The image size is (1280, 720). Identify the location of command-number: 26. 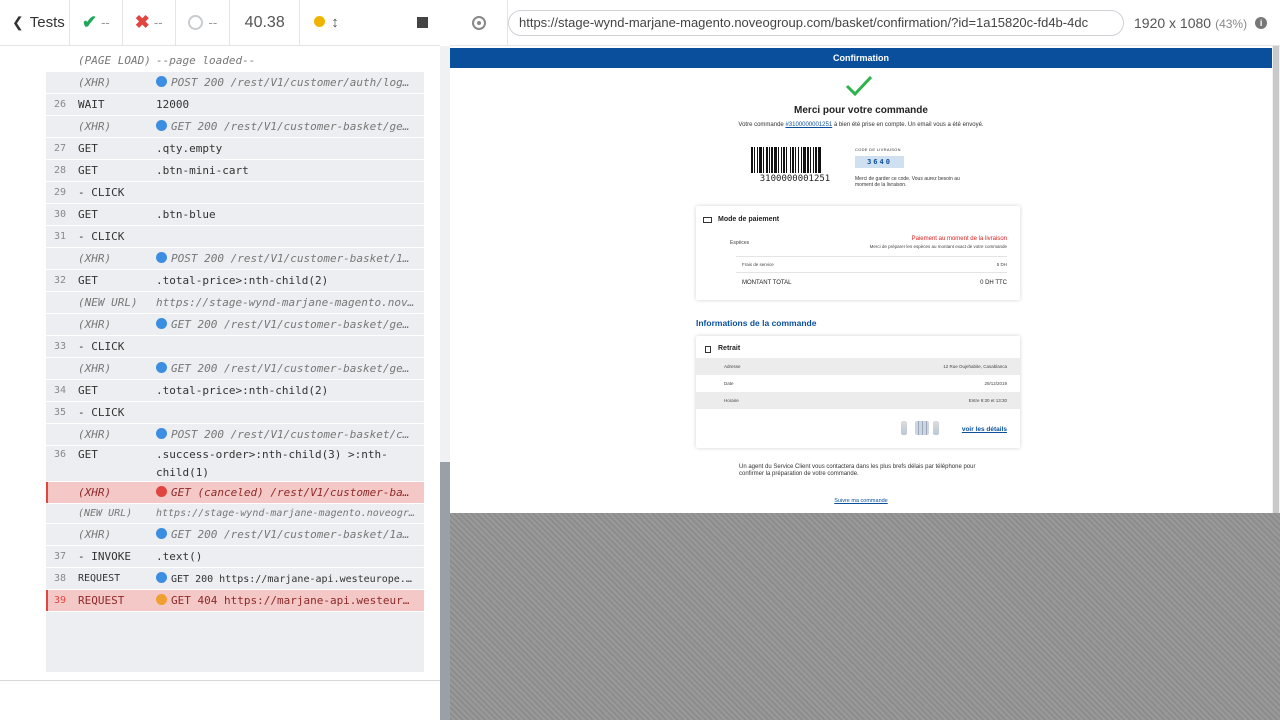
(60, 104).